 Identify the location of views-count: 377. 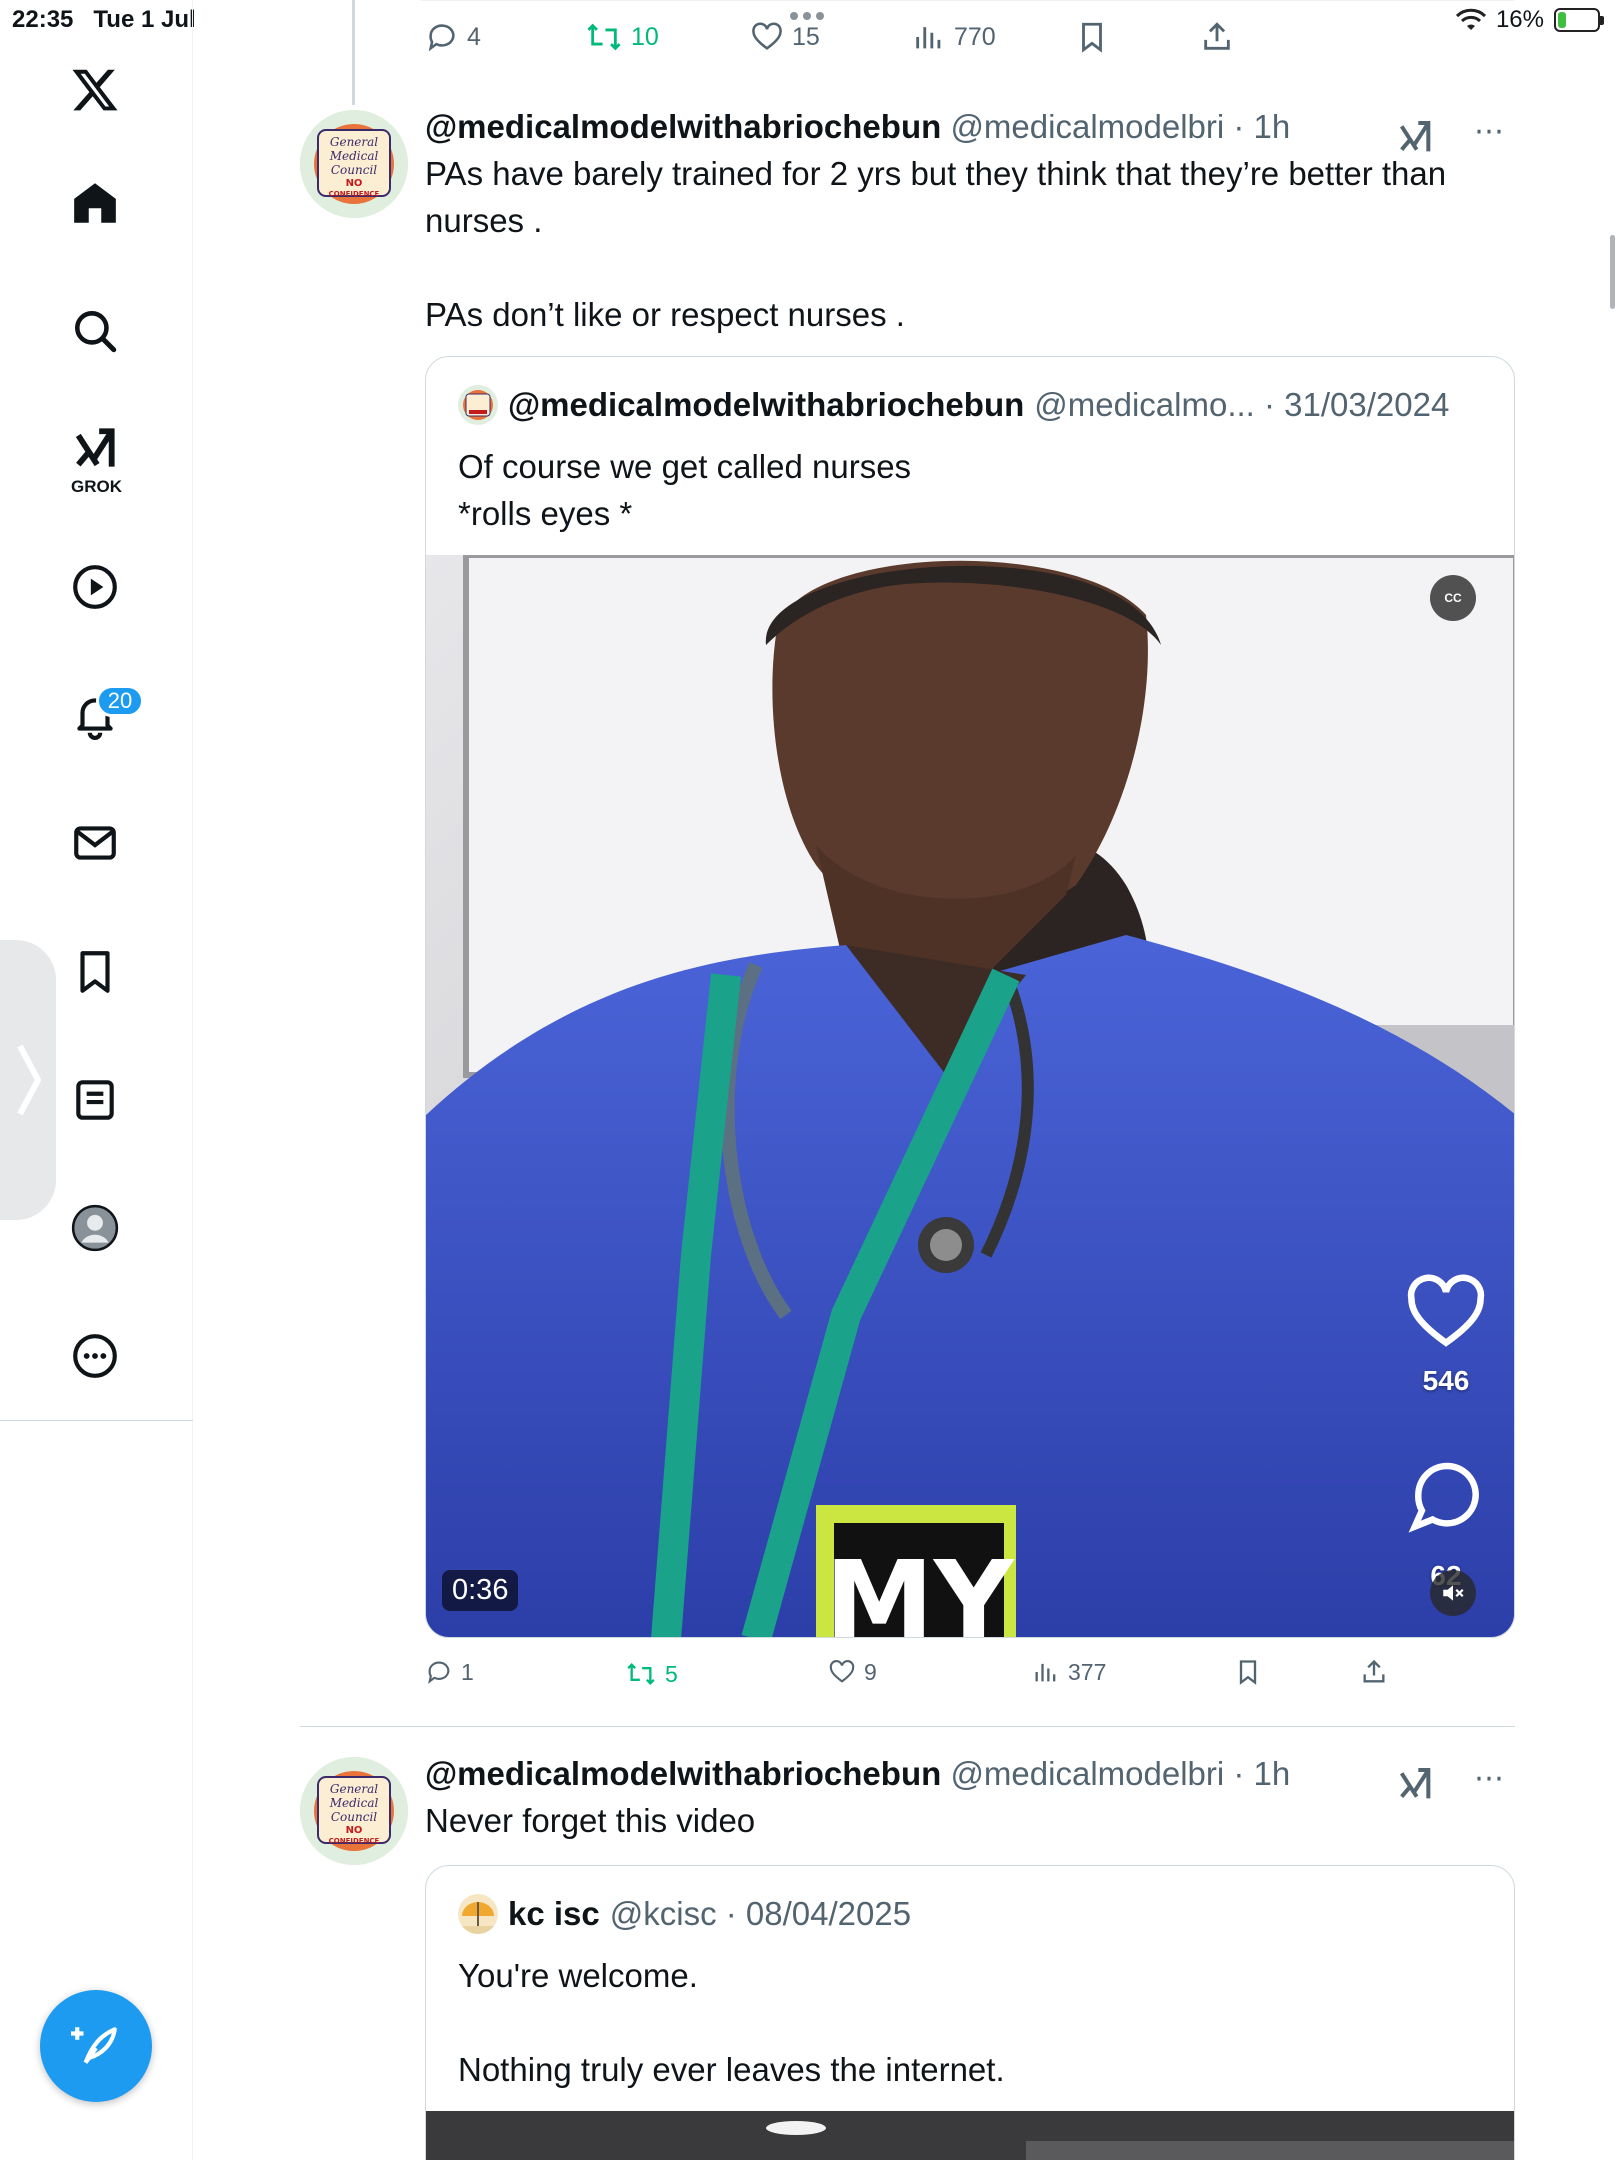
(1087, 1671).